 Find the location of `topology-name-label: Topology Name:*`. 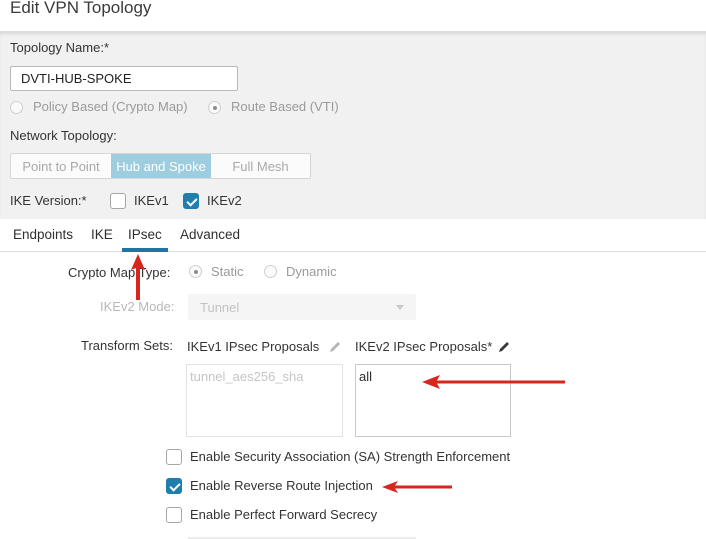

topology-name-label: Topology Name:* is located at coordinates (59, 47).